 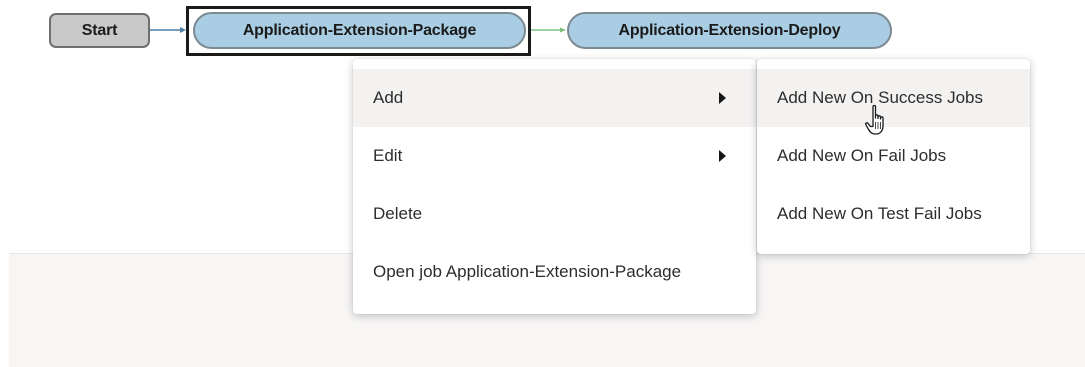 What do you see at coordinates (554, 214) in the screenshot?
I see `menu-item-delete: Delete` at bounding box center [554, 214].